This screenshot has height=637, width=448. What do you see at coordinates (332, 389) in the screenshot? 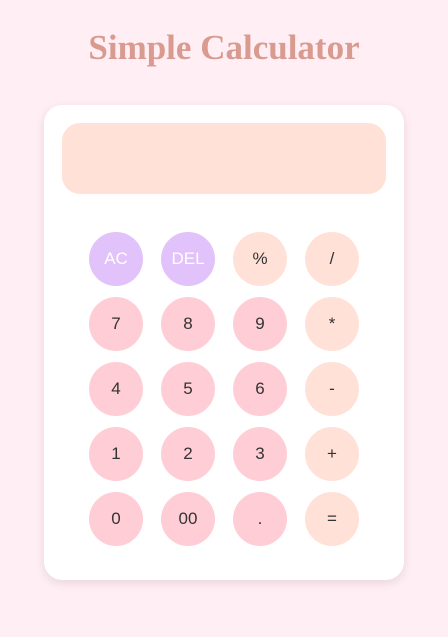
I see `subtract-button: -` at bounding box center [332, 389].